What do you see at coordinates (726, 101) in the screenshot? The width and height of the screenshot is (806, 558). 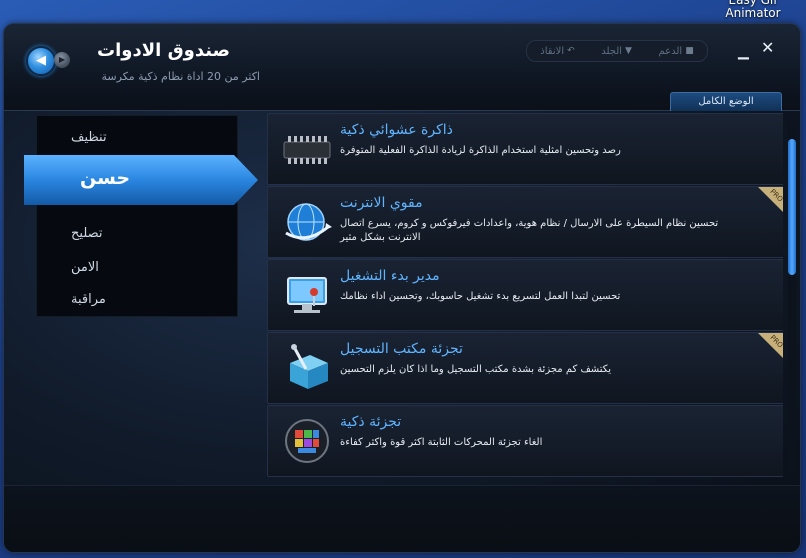 I see `tab-full-mode: الوضع الكامل` at bounding box center [726, 101].